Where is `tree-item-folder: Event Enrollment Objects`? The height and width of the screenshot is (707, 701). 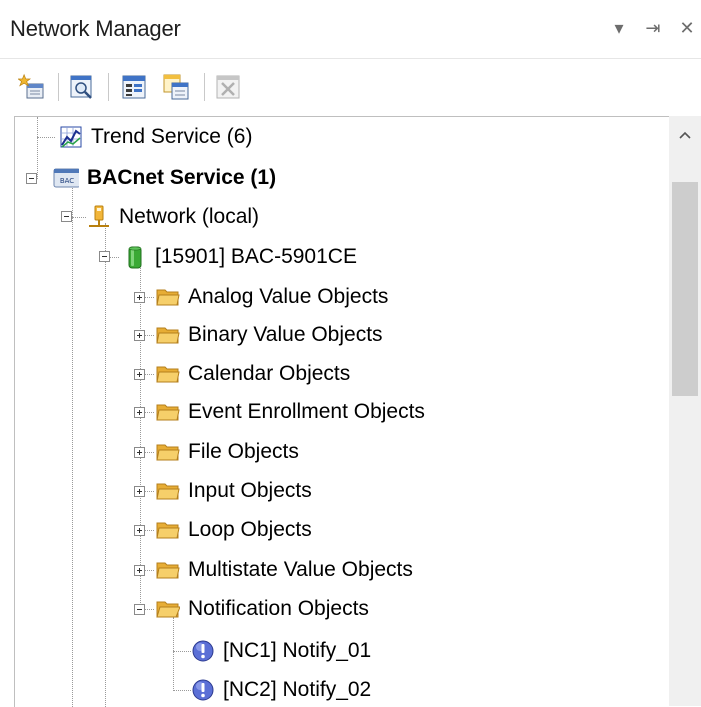
tree-item-folder: Event Enrollment Objects is located at coordinates (290, 412).